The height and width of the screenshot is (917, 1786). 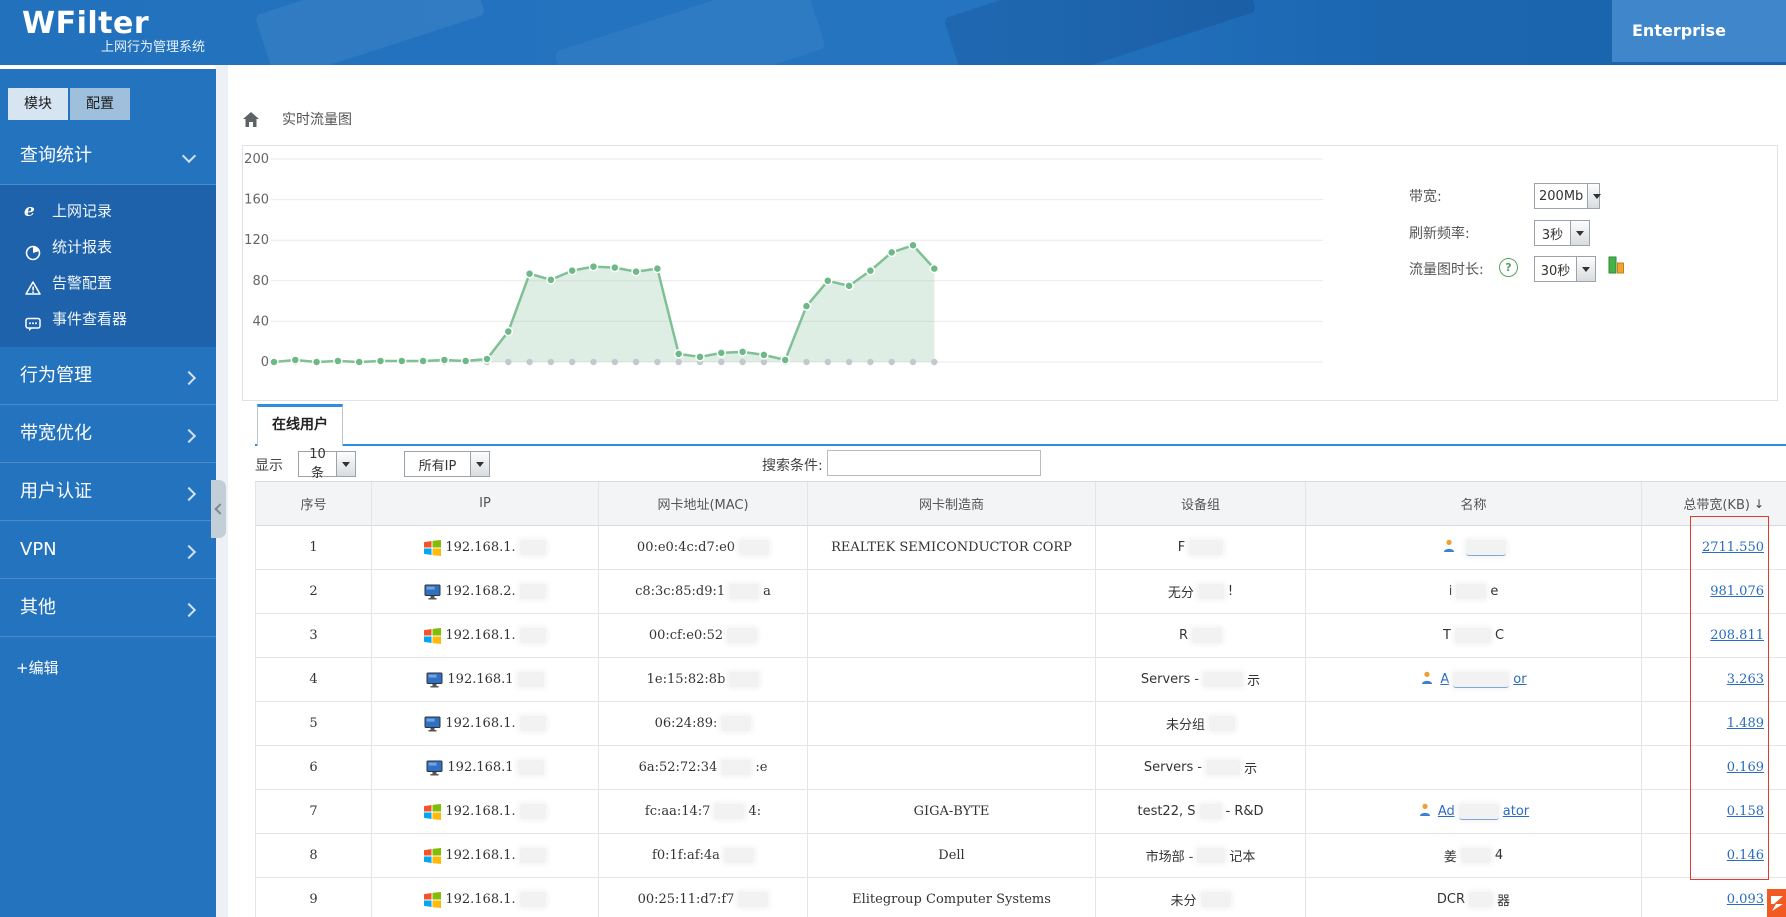 I want to click on svg-text: 80, so click(x=260, y=281).